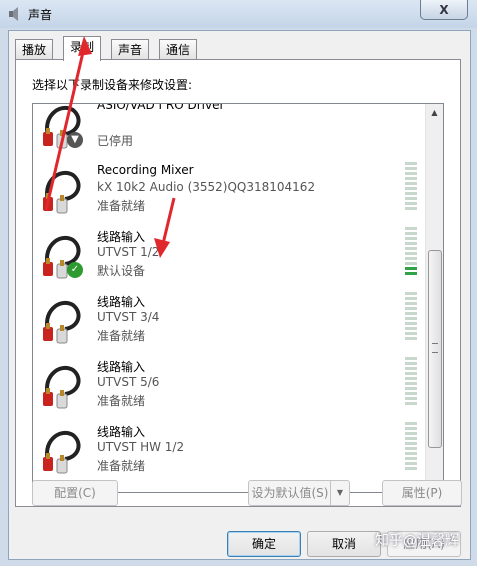 Image resolution: width=477 pixels, height=566 pixels. What do you see at coordinates (145, 170) in the screenshot?
I see `device-name: Recording Mixer` at bounding box center [145, 170].